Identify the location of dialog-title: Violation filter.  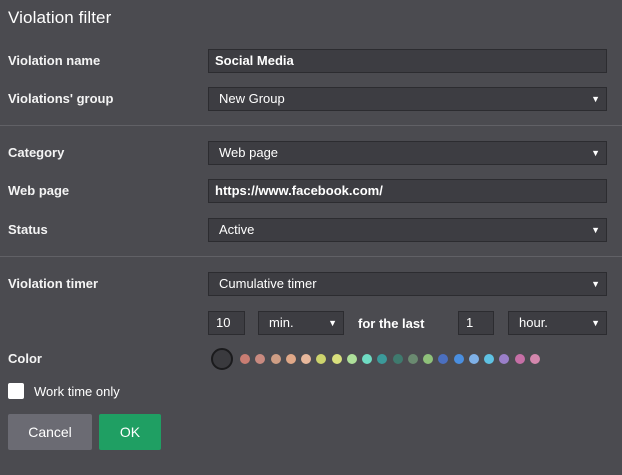
(60, 17).